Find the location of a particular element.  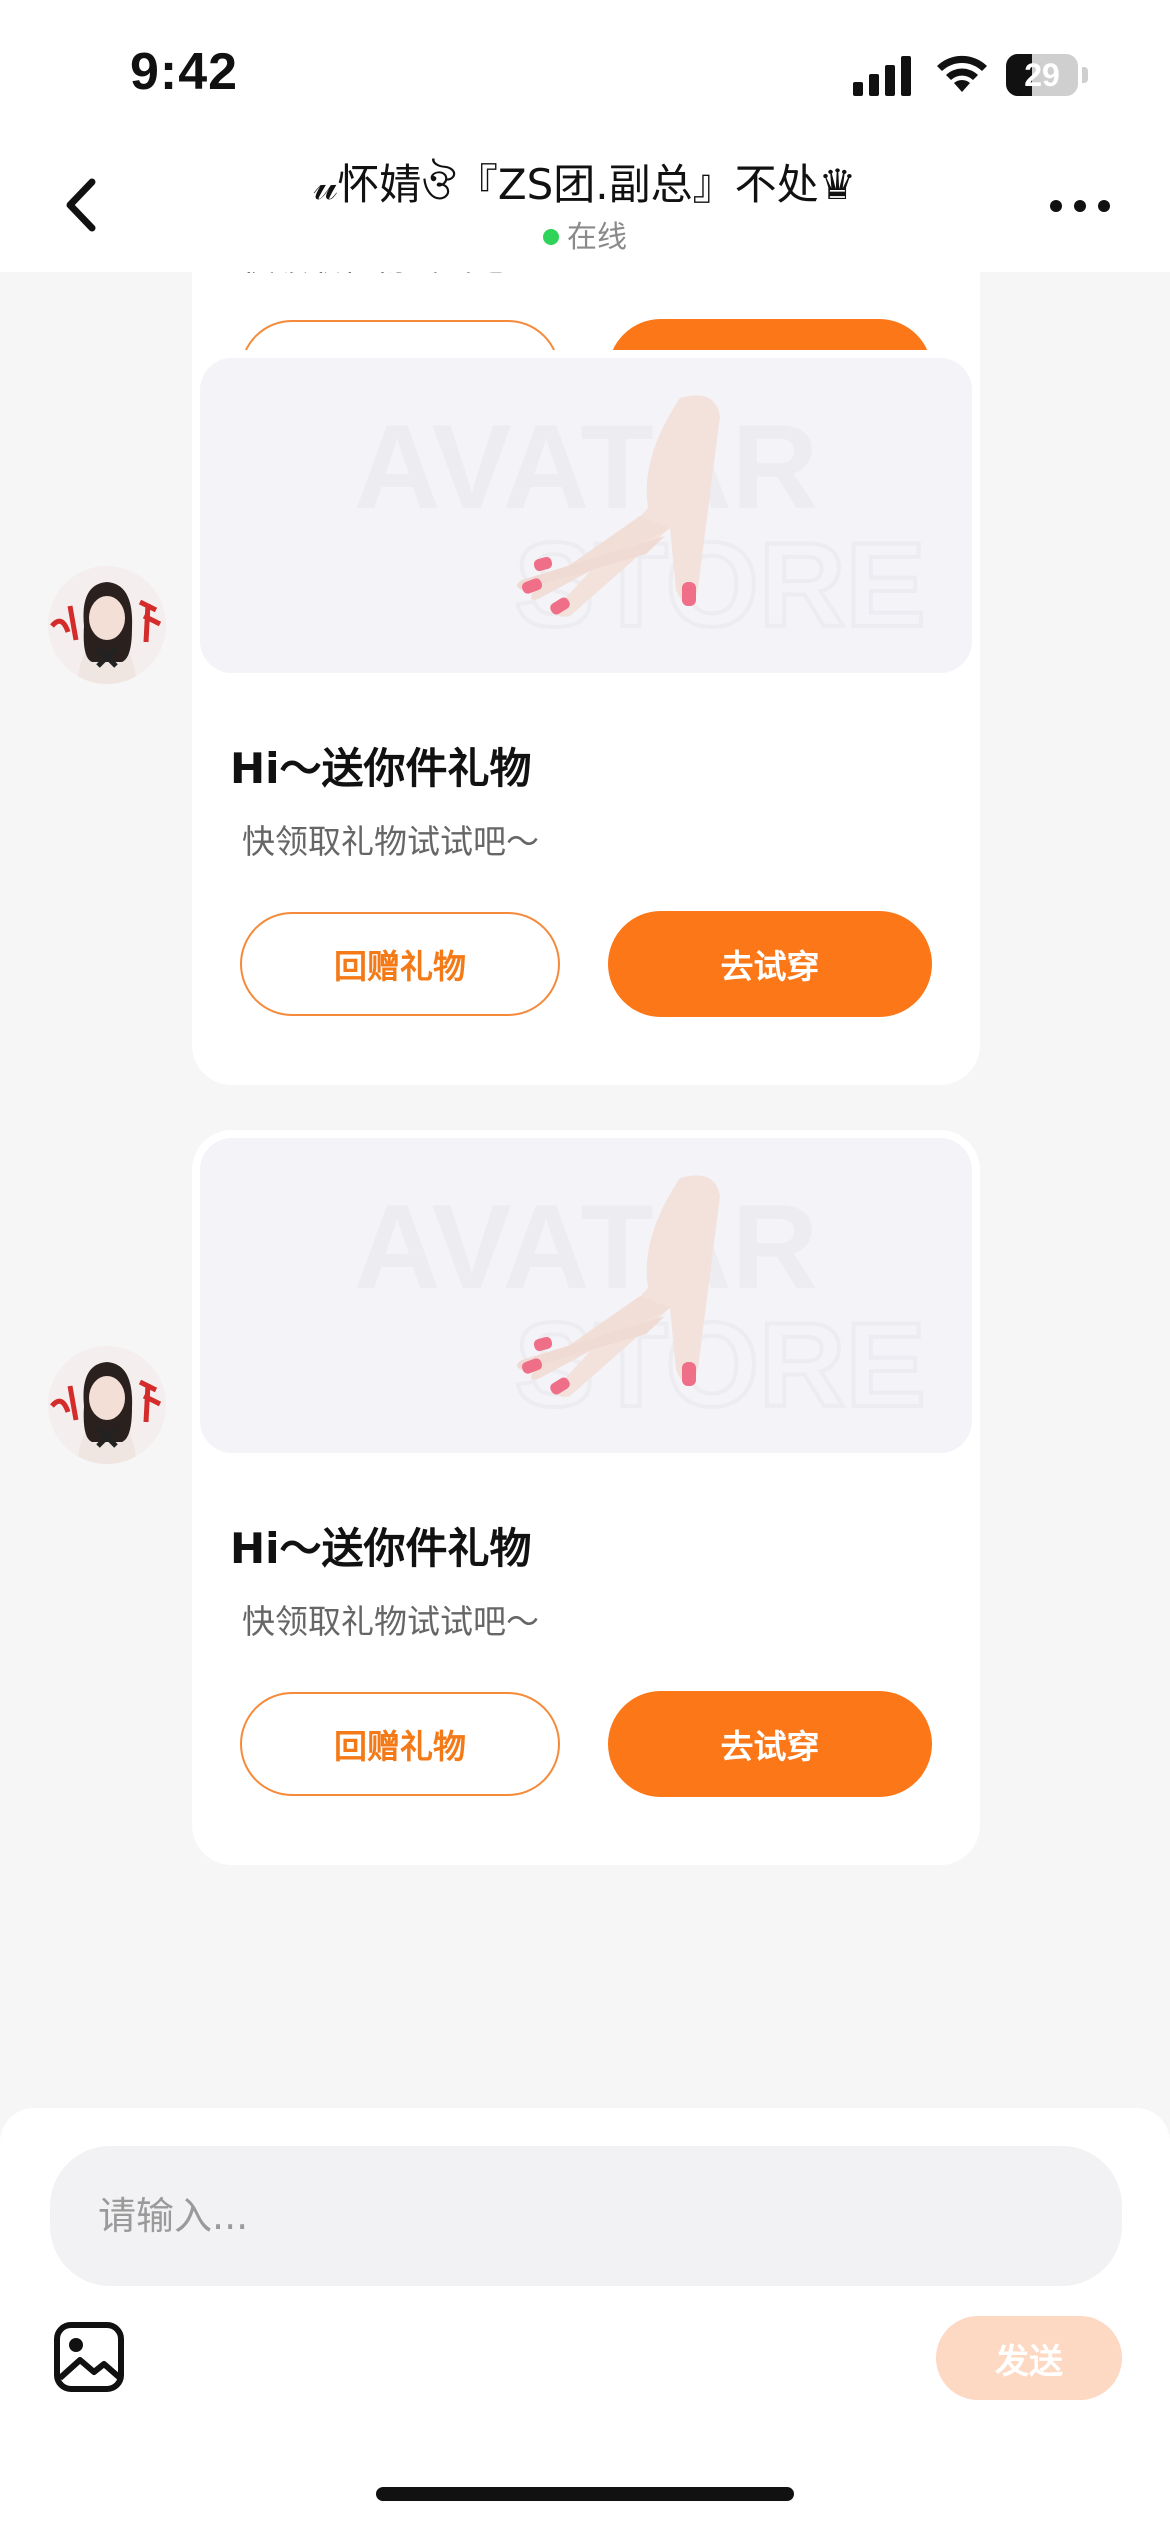

status-bar: 9:42 29 is located at coordinates (585, 75).